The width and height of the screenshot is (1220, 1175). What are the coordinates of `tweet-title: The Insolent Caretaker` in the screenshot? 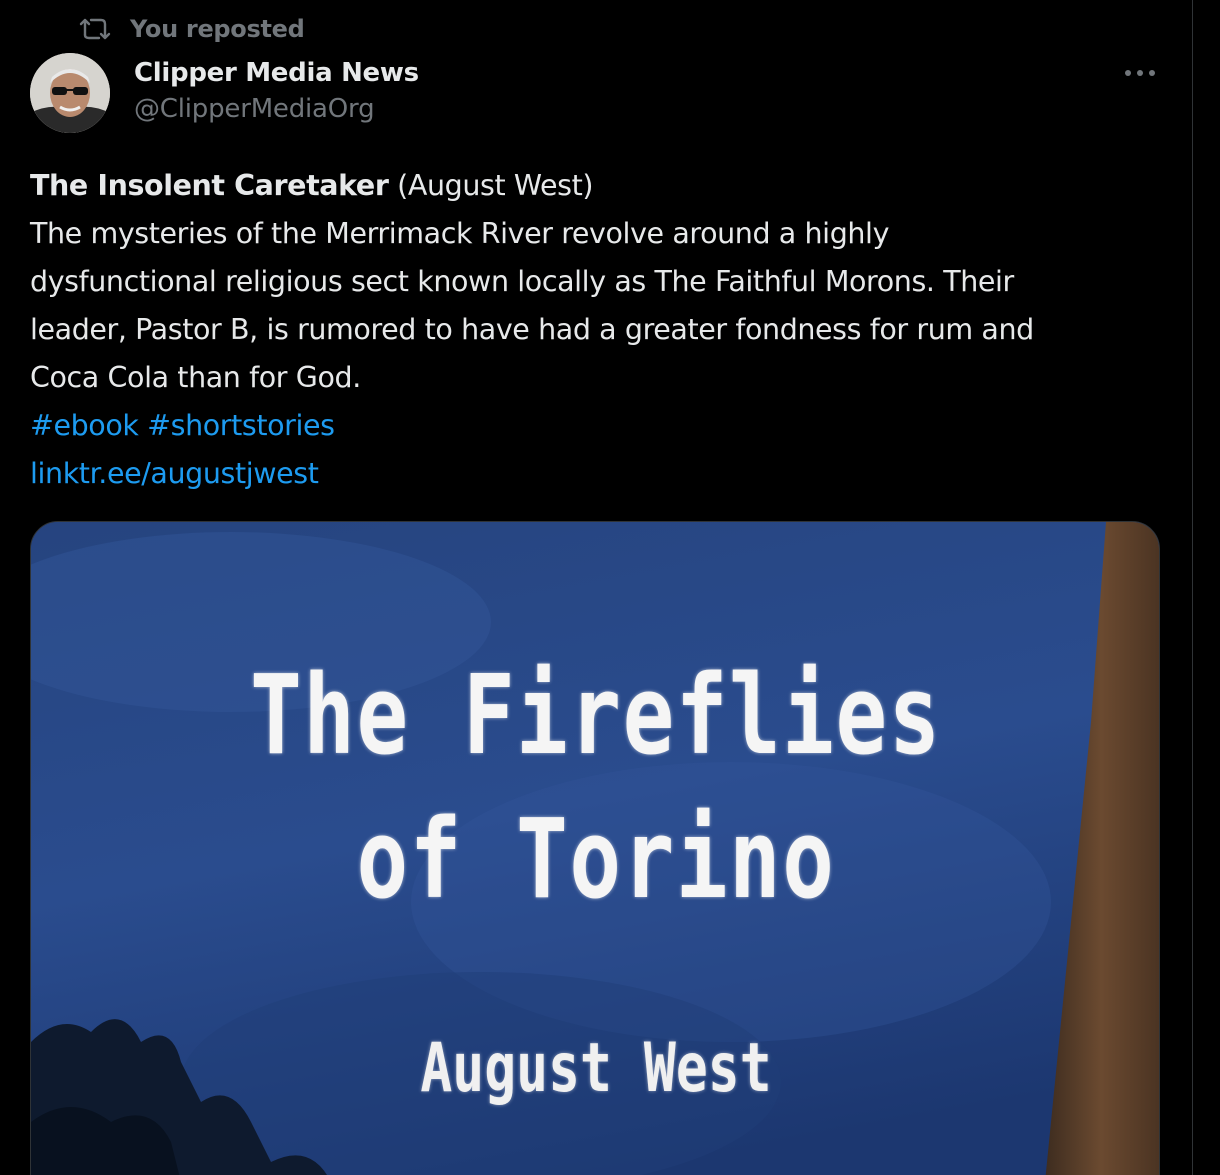 It's located at (209, 185).